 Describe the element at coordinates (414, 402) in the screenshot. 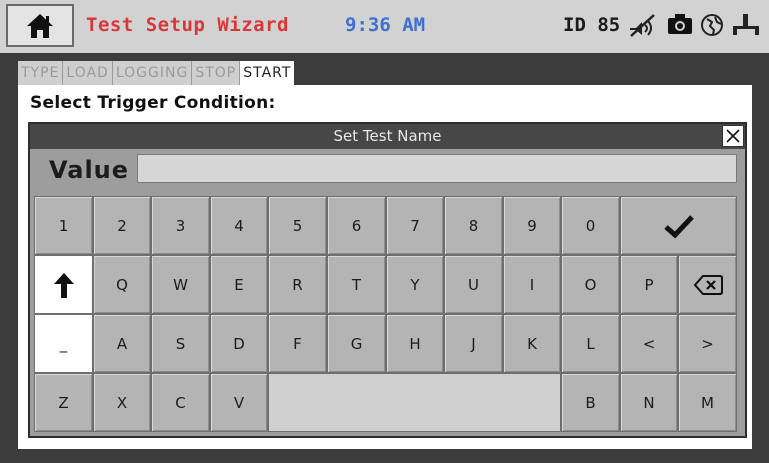

I see `space-key` at that location.